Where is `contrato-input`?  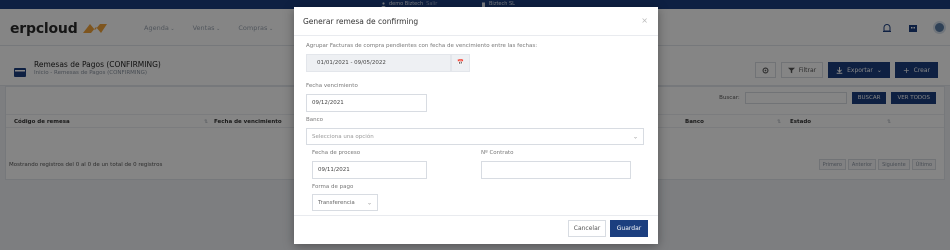
contrato-input is located at coordinates (556, 170).